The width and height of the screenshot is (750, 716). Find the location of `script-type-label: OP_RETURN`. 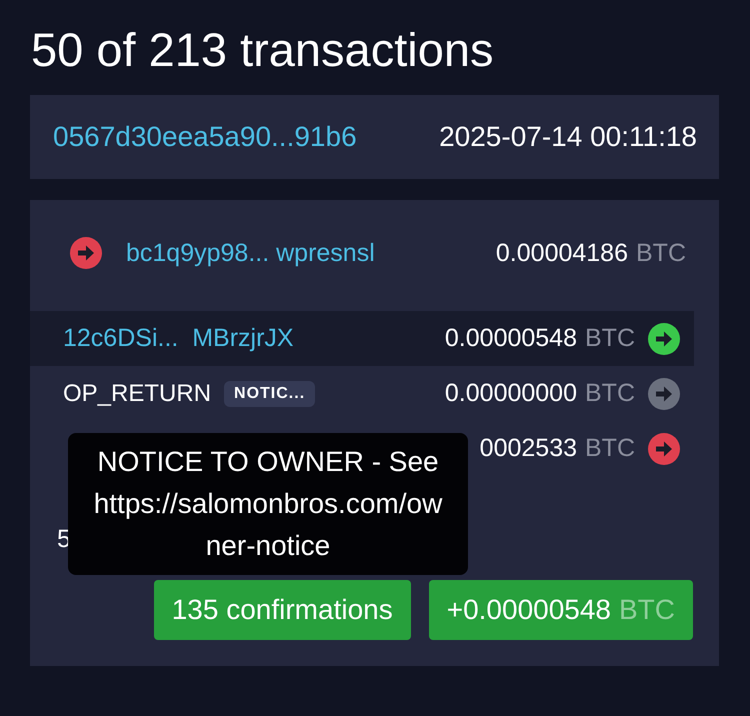

script-type-label: OP_RETURN is located at coordinates (137, 394).